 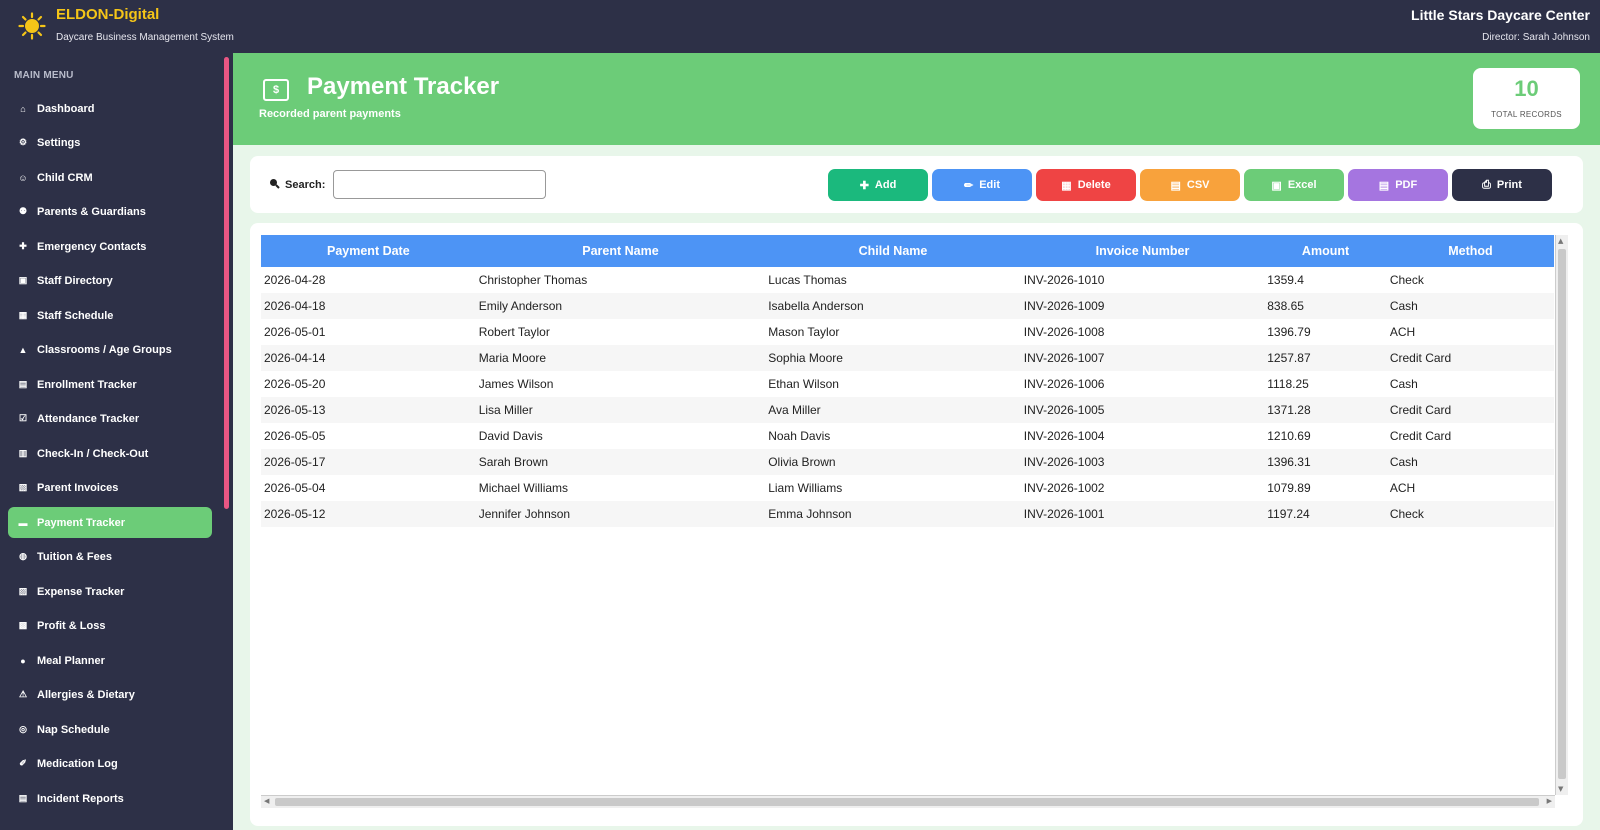 What do you see at coordinates (110, 453) in the screenshot?
I see `sidebar-item-check-in-check-out: ▥ Check-In / Check-Out` at bounding box center [110, 453].